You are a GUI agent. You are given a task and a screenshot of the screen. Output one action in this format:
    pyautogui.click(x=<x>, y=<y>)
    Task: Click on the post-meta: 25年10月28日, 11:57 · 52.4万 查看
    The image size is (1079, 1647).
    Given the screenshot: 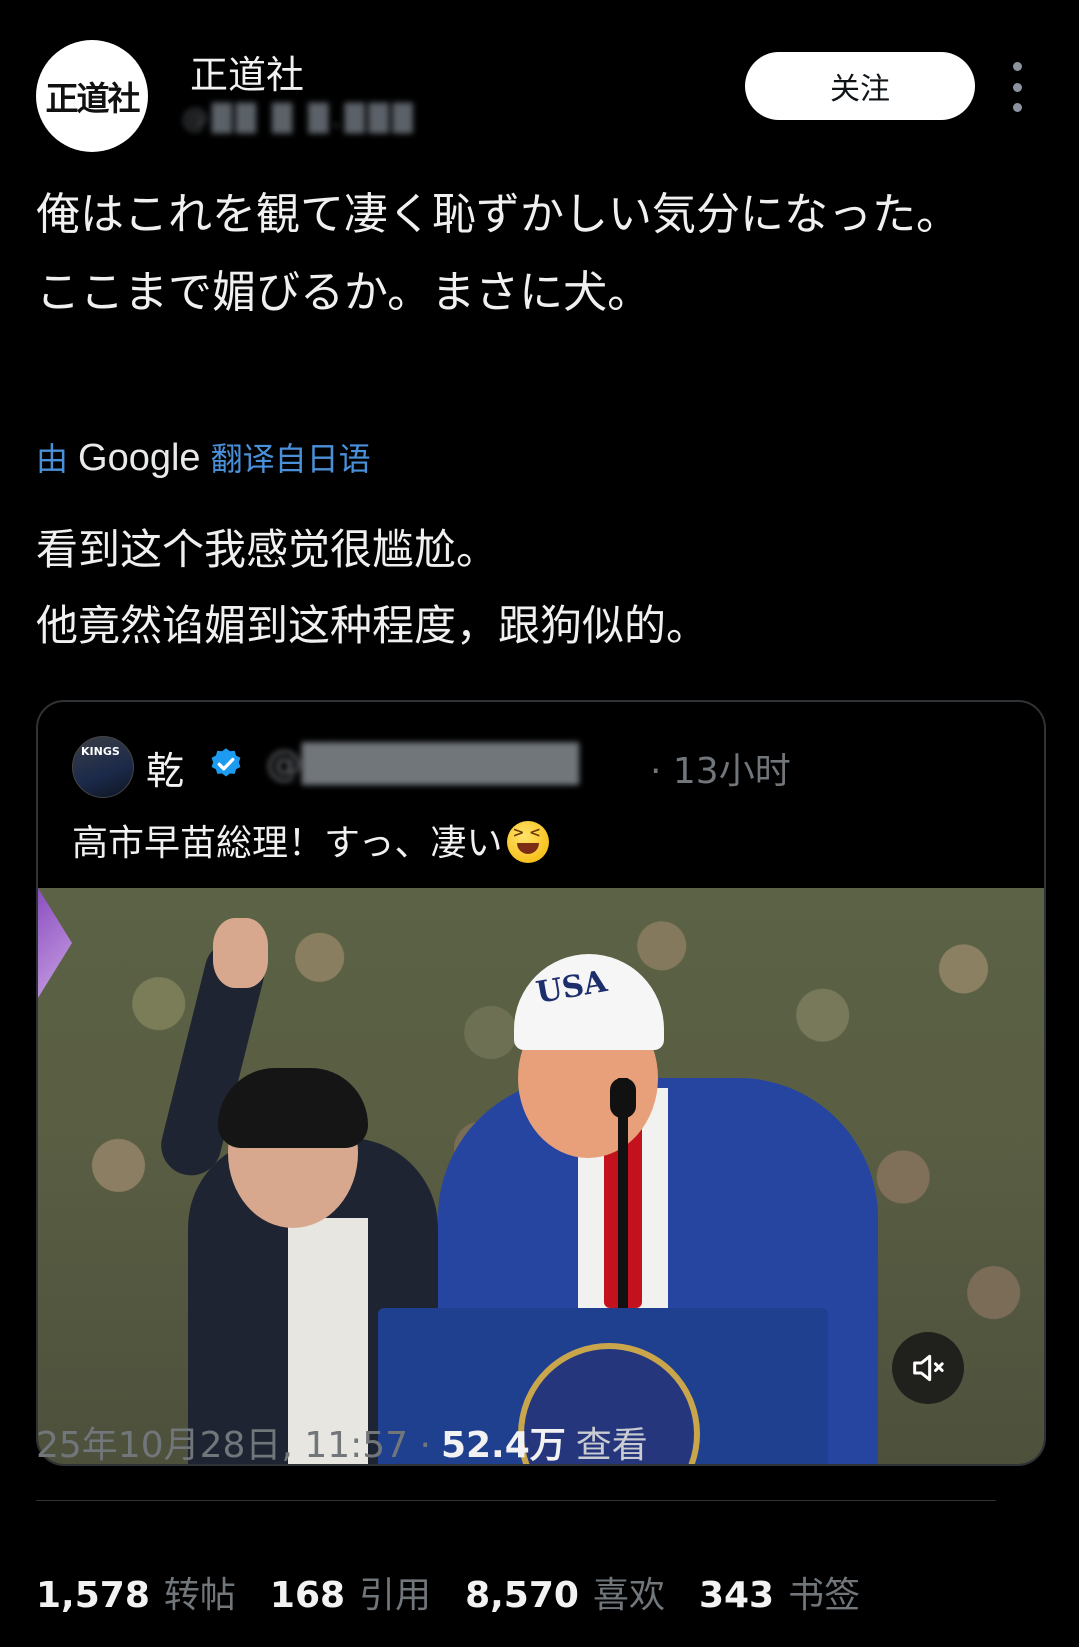 What is the action you would take?
    pyautogui.click(x=342, y=1442)
    